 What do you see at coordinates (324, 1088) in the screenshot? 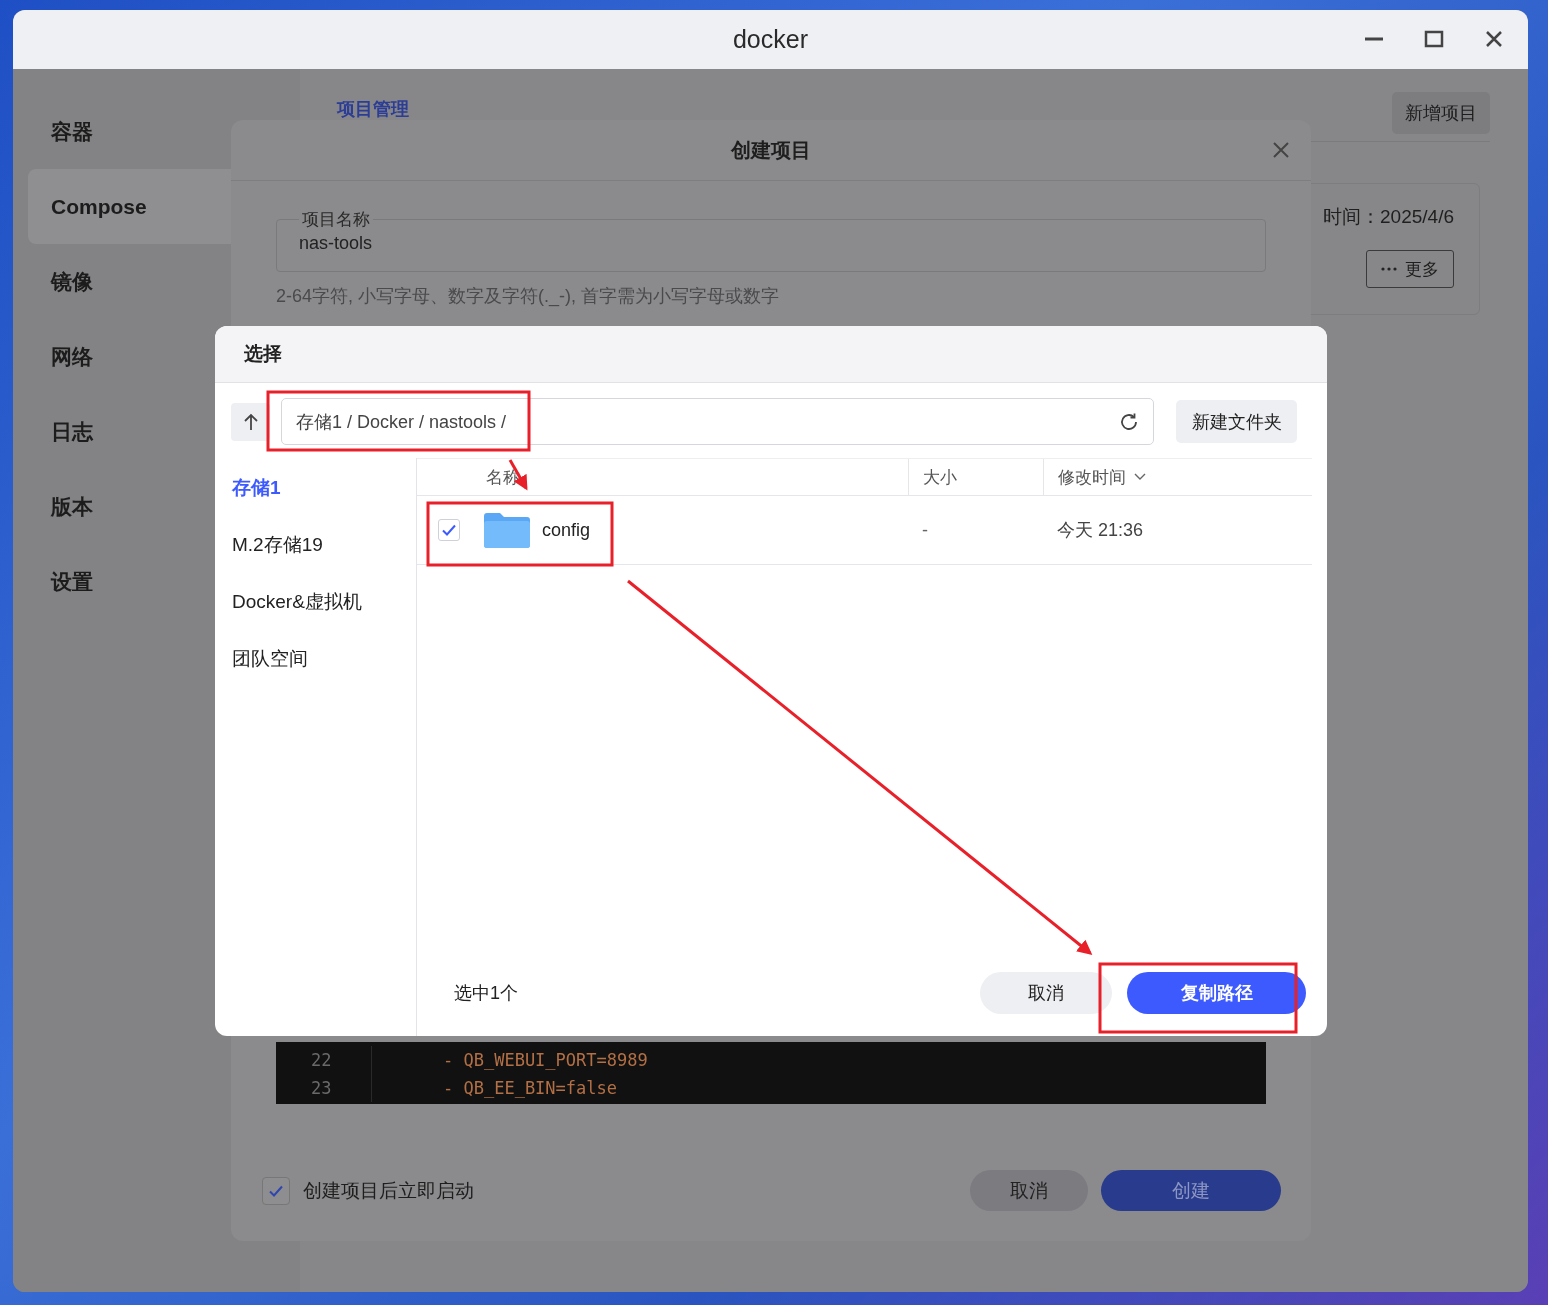
I see `line-number: 23` at bounding box center [324, 1088].